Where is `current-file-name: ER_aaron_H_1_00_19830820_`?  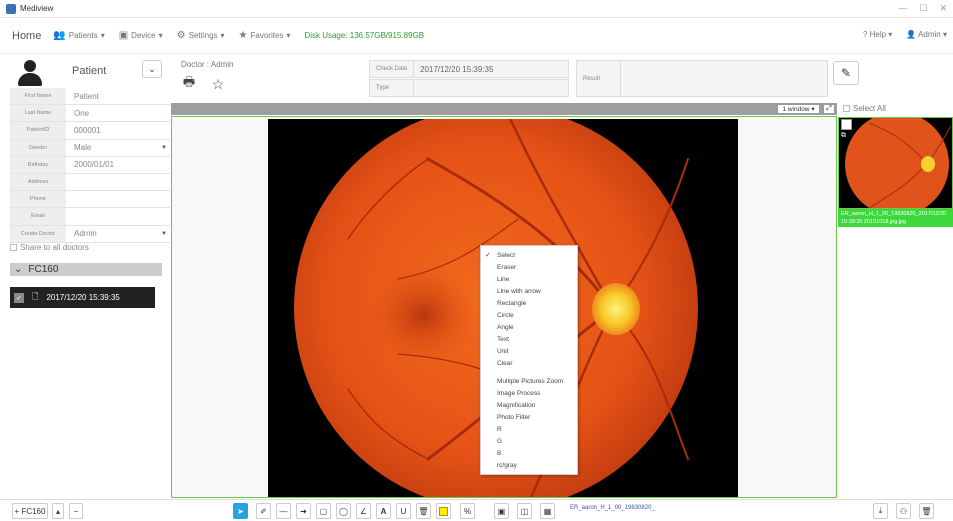 current-file-name: ER_aaron_H_1_00_19830820_ is located at coordinates (612, 508).